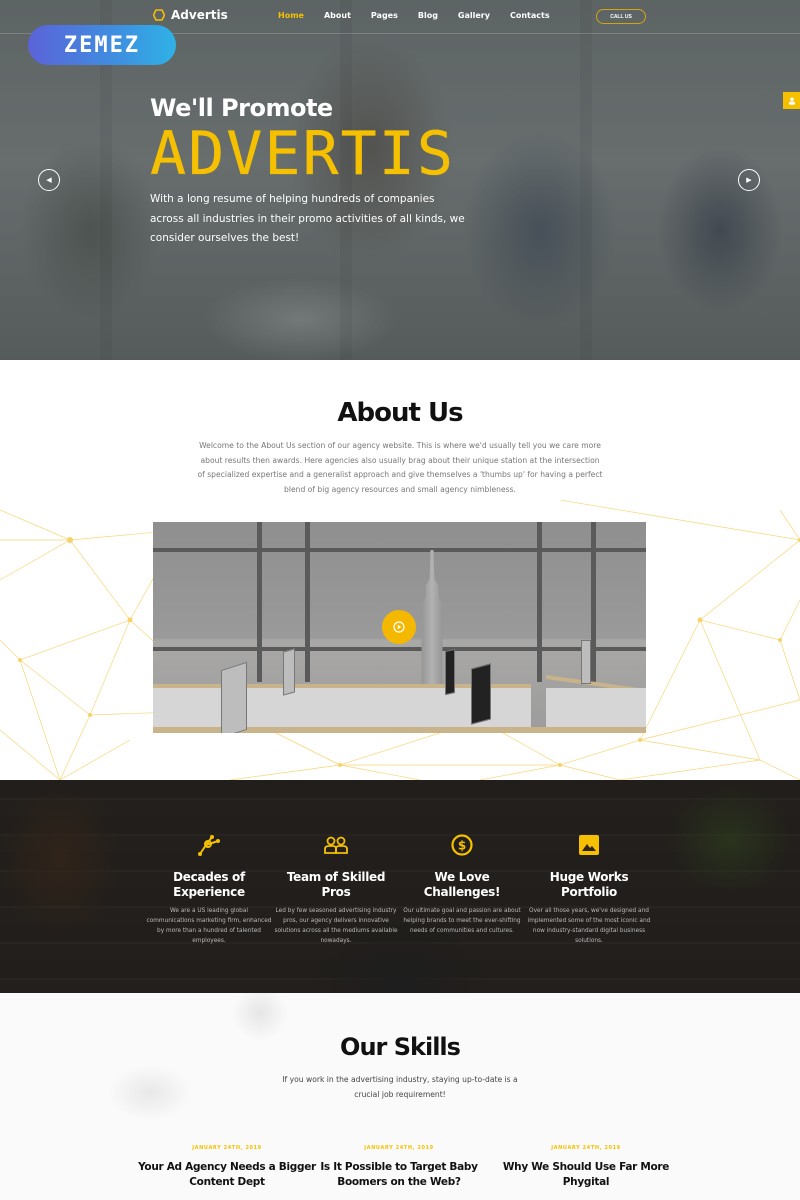  I want to click on nav-gallery: Gallery, so click(474, 15).